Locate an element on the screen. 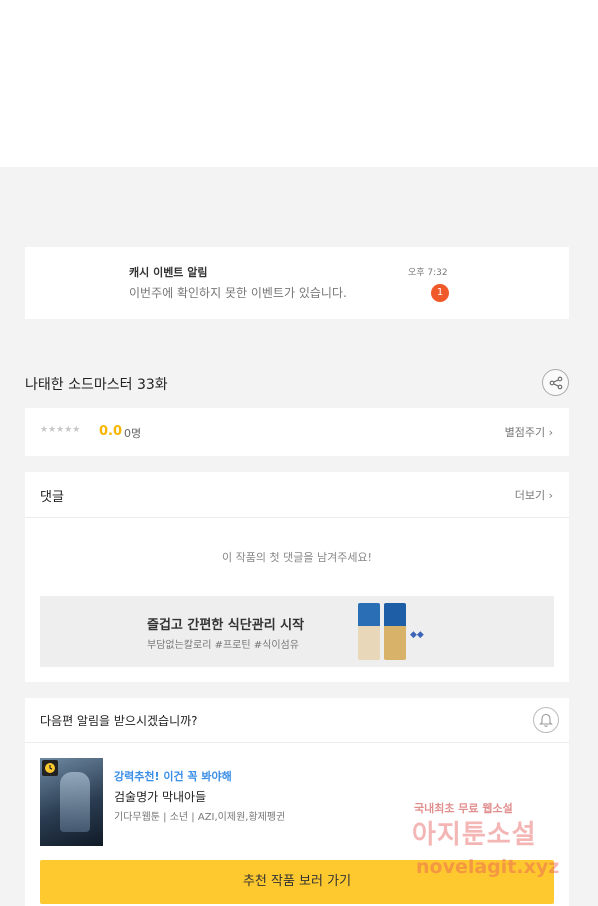 Image resolution: width=598 pixels, height=906 pixels. rating-card: ★★★★★ 0.0 0명 별점주기 › is located at coordinates (297, 432).